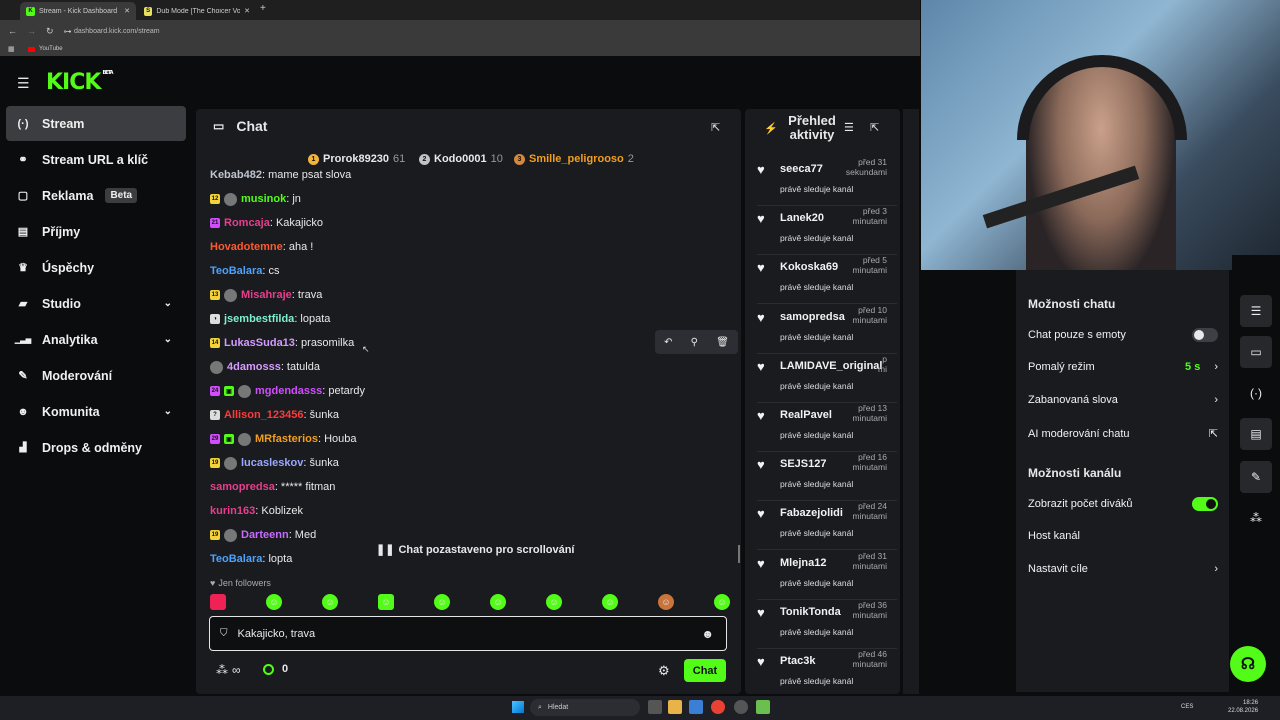 This screenshot has width=1280, height=720. I want to click on ai-moderation-option: AI moderování chatu ⇱, so click(1123, 434).